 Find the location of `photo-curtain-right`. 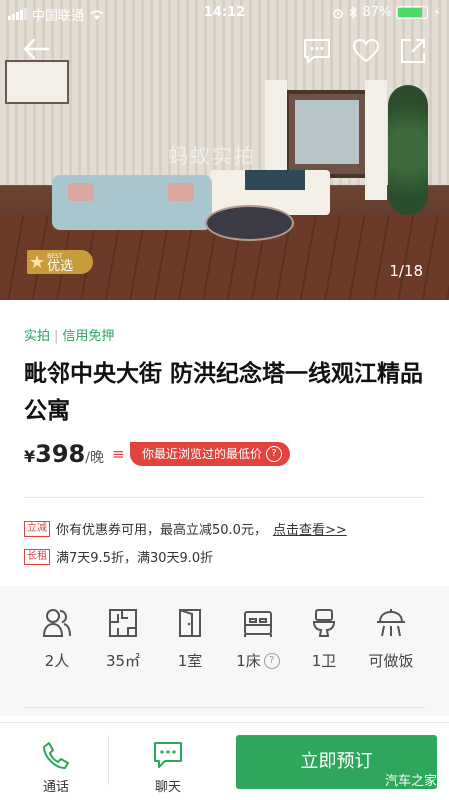

photo-curtain-right is located at coordinates (376, 140).